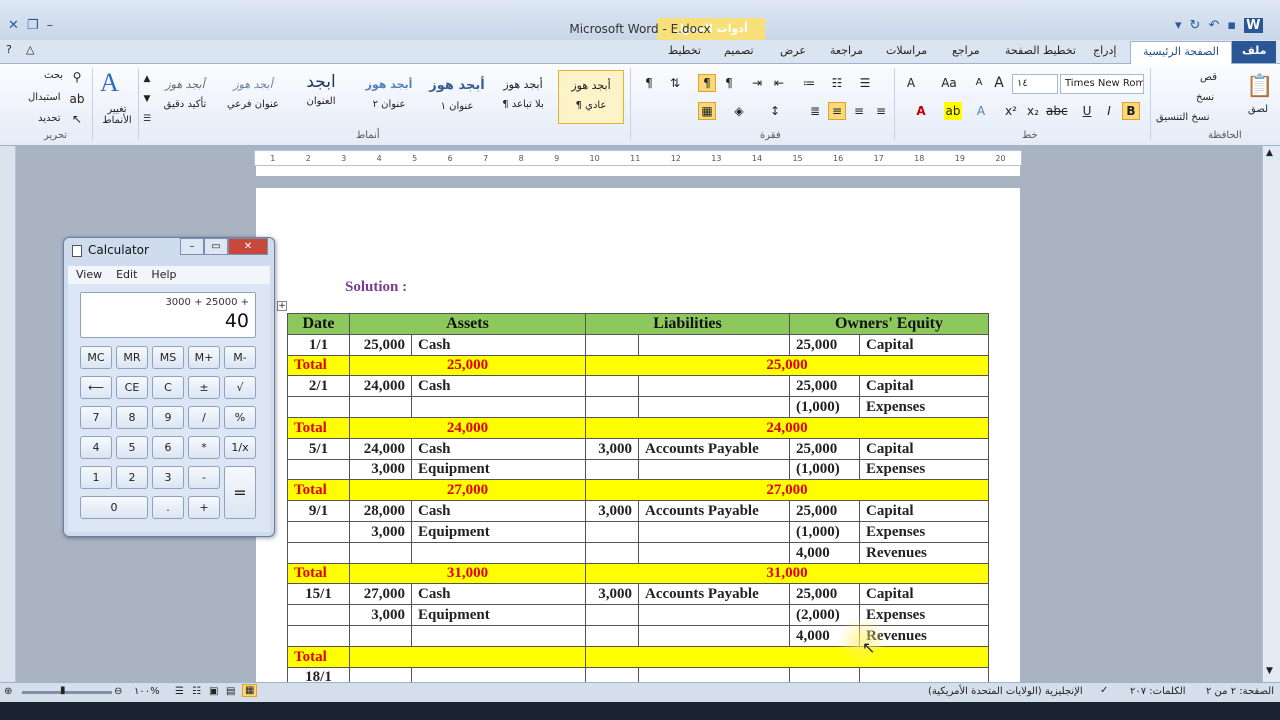  I want to click on clear-formatting-icon: A, so click(911, 83).